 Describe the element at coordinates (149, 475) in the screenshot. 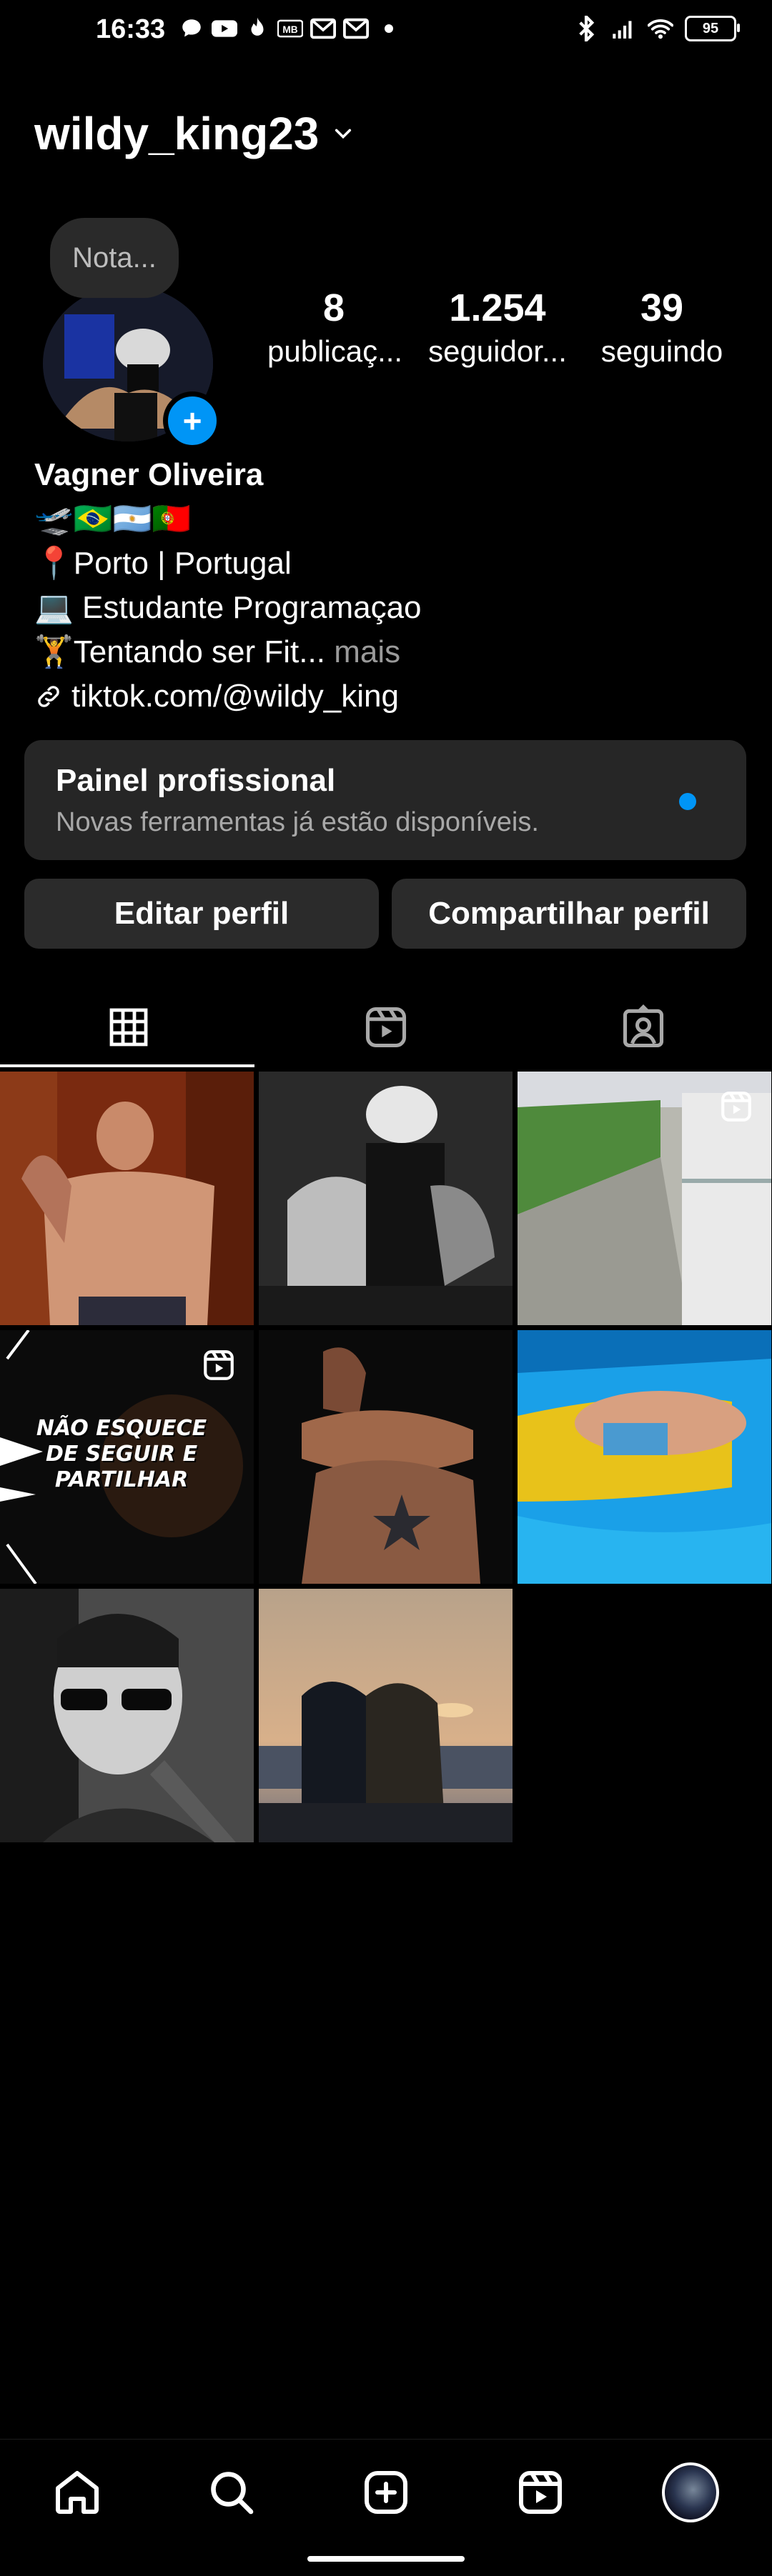

I see `display-name: Vagner Oliveira` at that location.